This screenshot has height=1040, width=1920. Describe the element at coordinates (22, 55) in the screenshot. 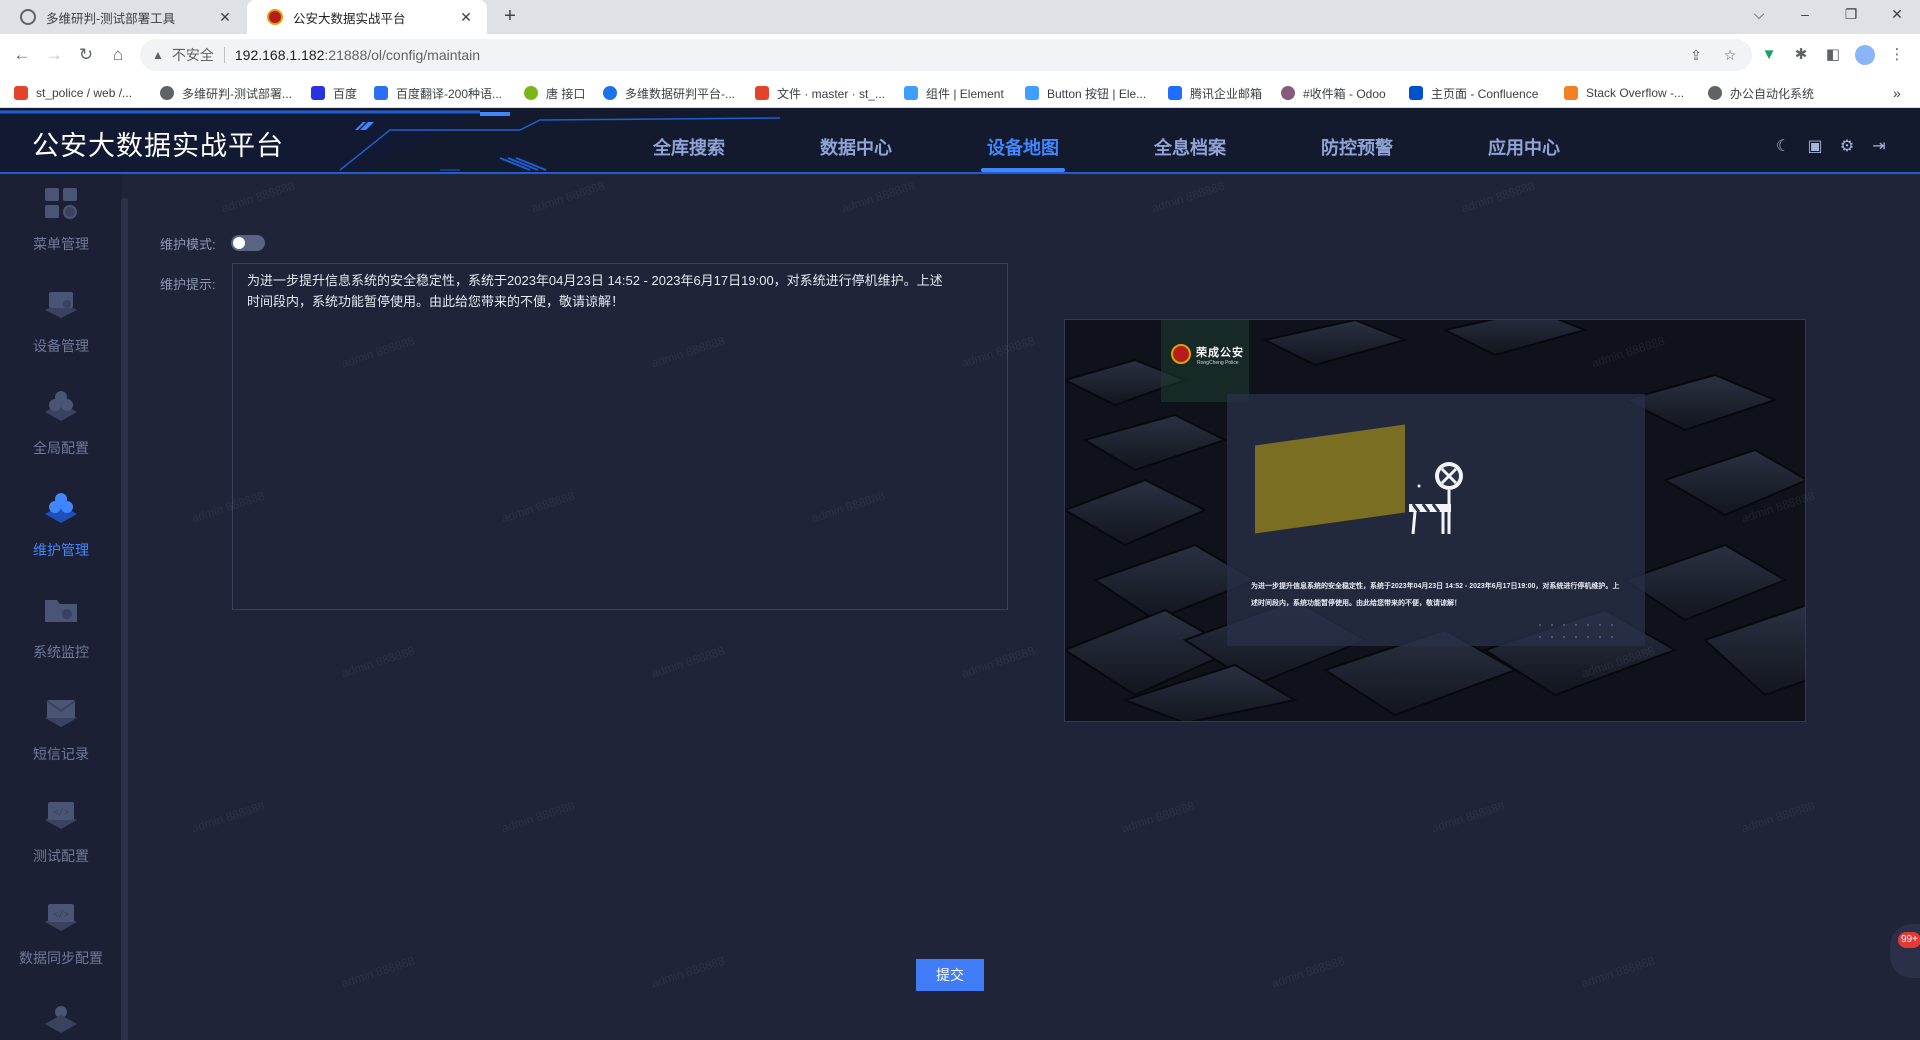

I see `back-icon: ←` at that location.